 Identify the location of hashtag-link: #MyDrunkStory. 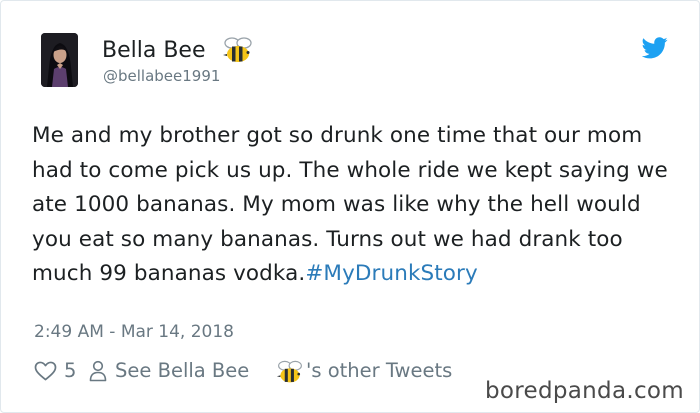
(391, 273).